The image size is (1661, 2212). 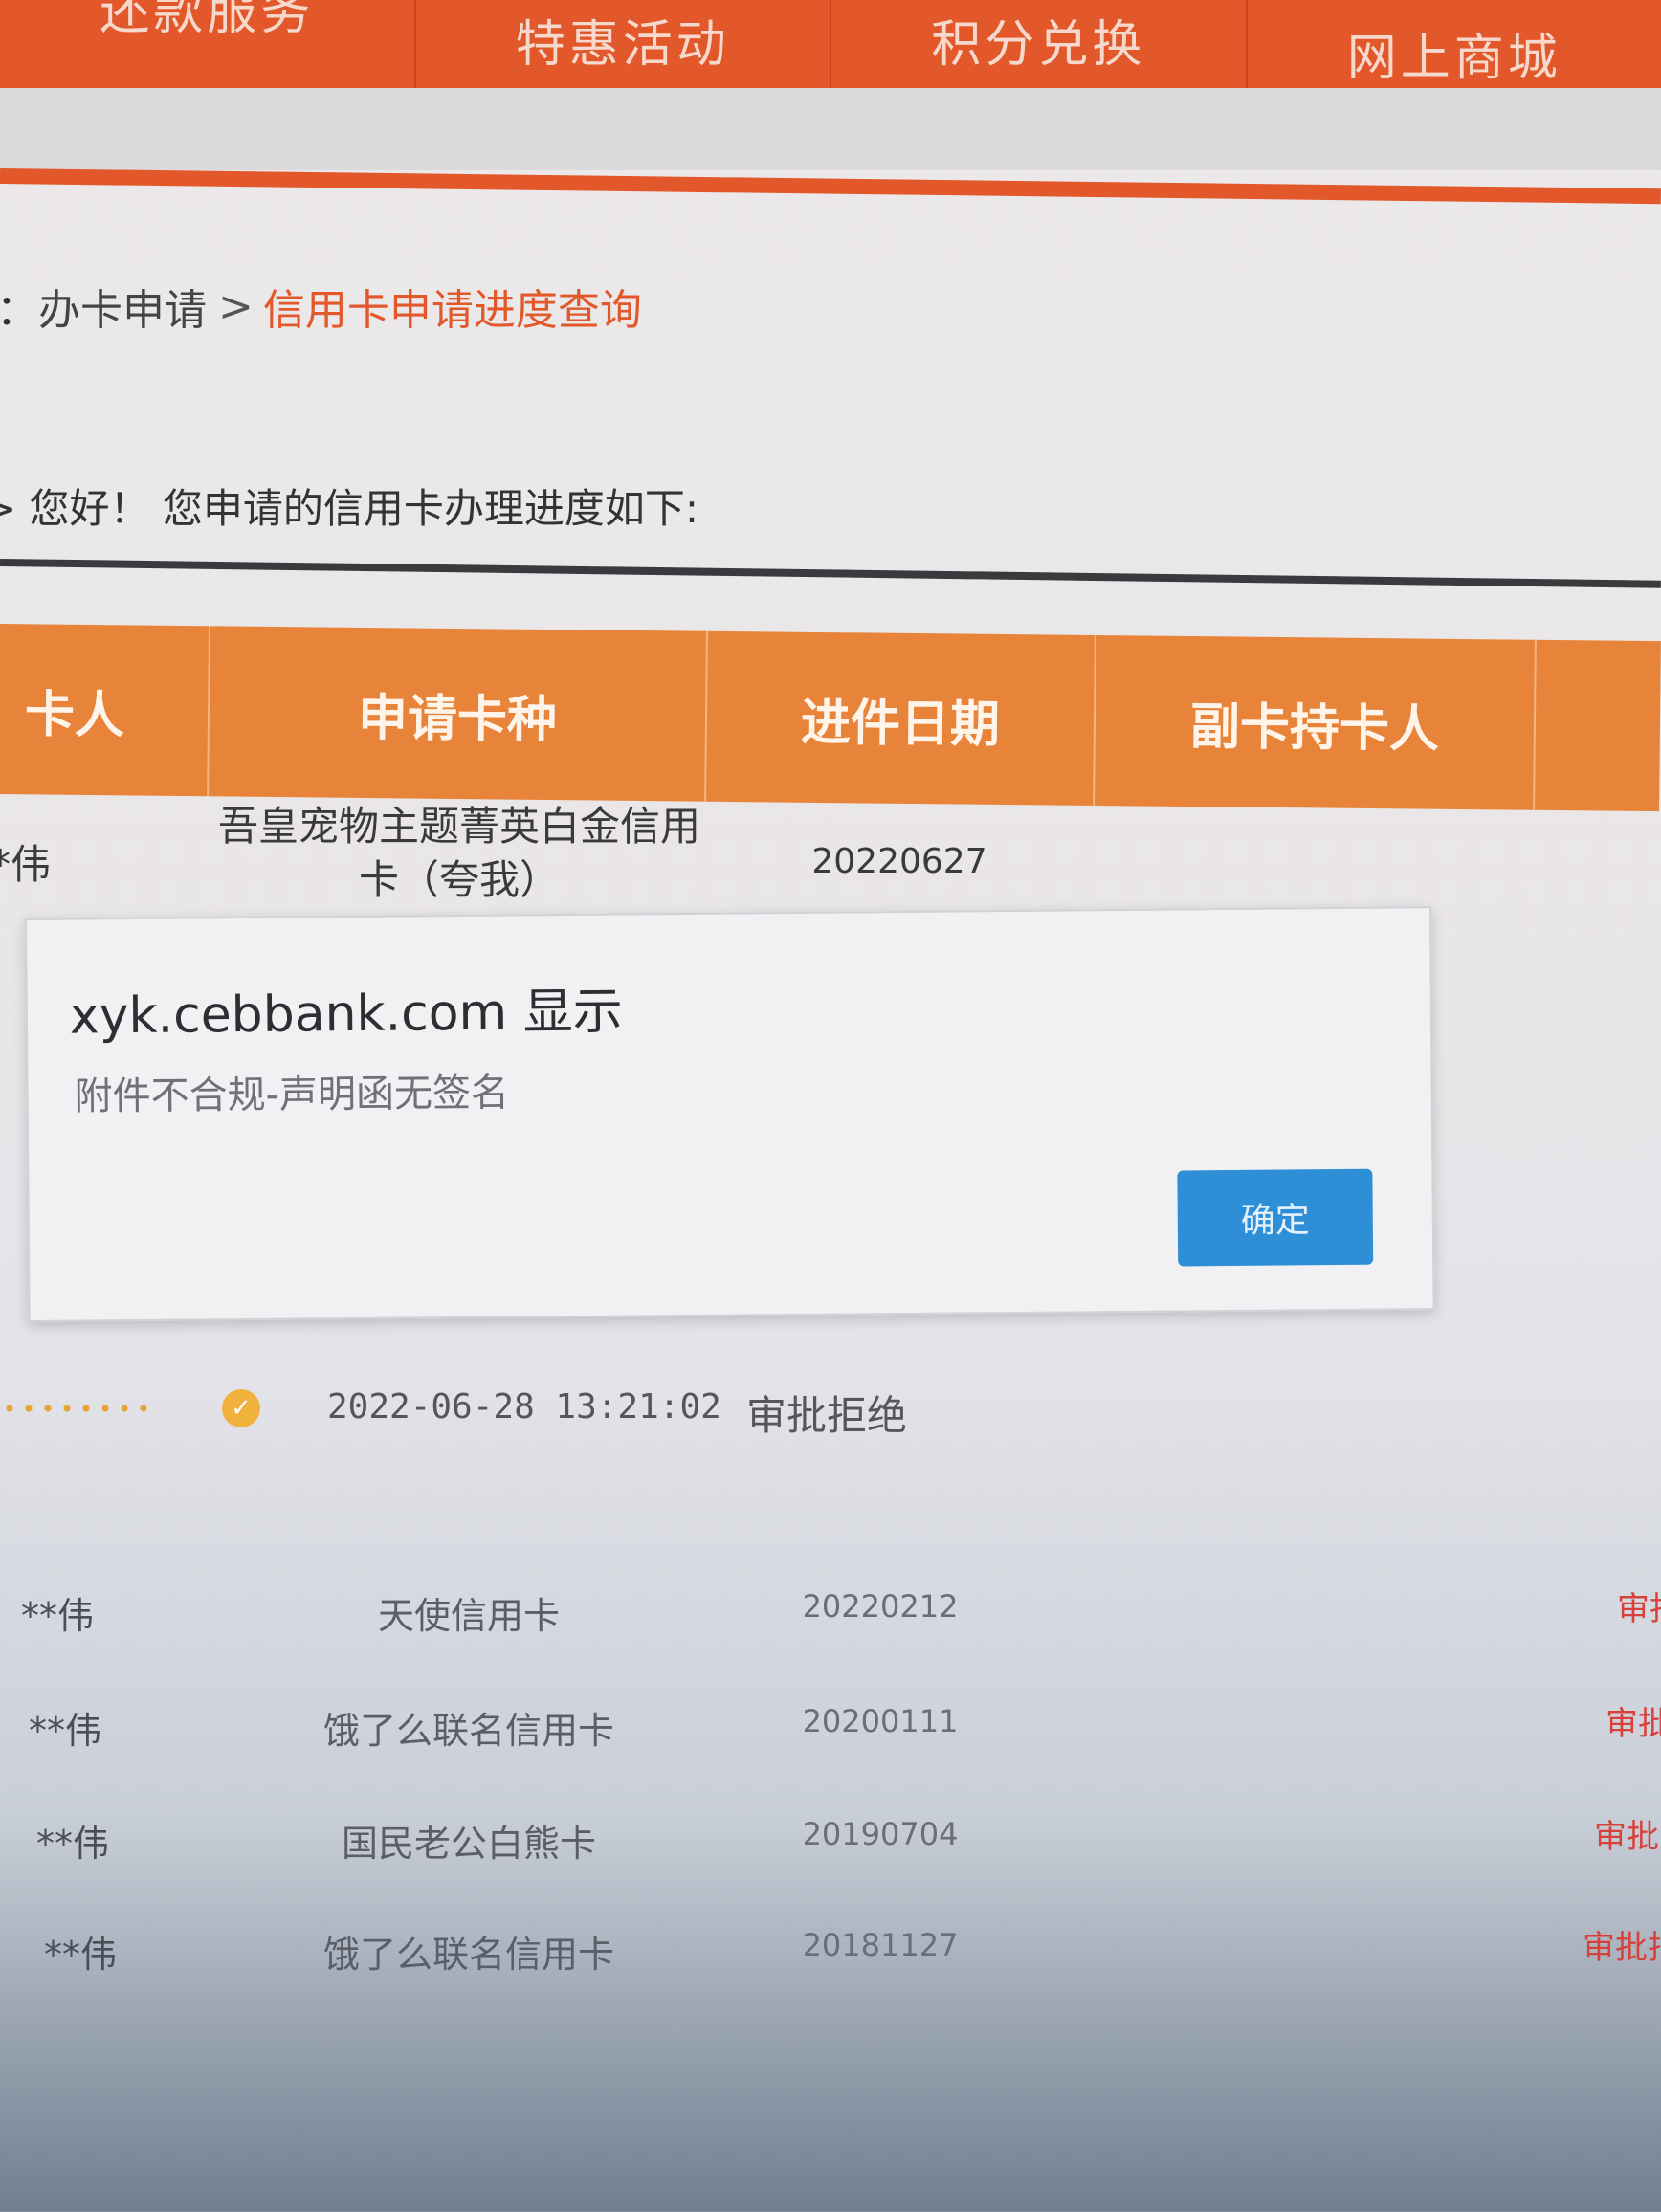 What do you see at coordinates (469, 1616) in the screenshot?
I see `cell-card-type: 天使信用卡` at bounding box center [469, 1616].